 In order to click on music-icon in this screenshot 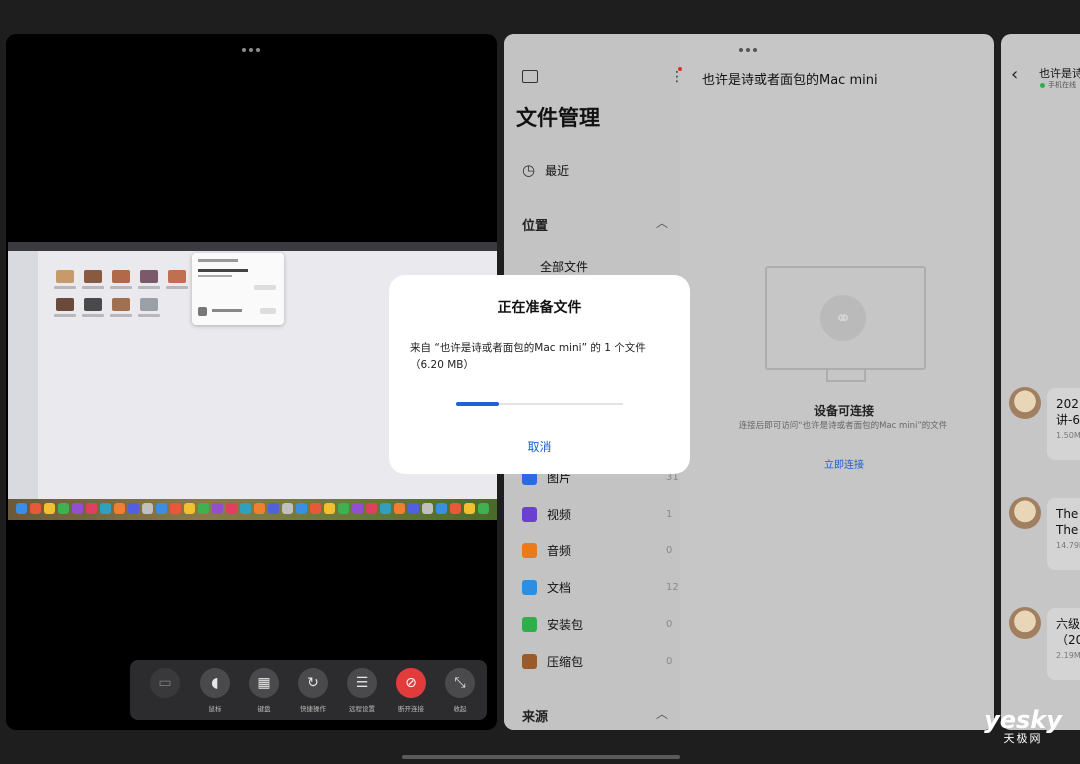, I will do `click(529, 550)`.